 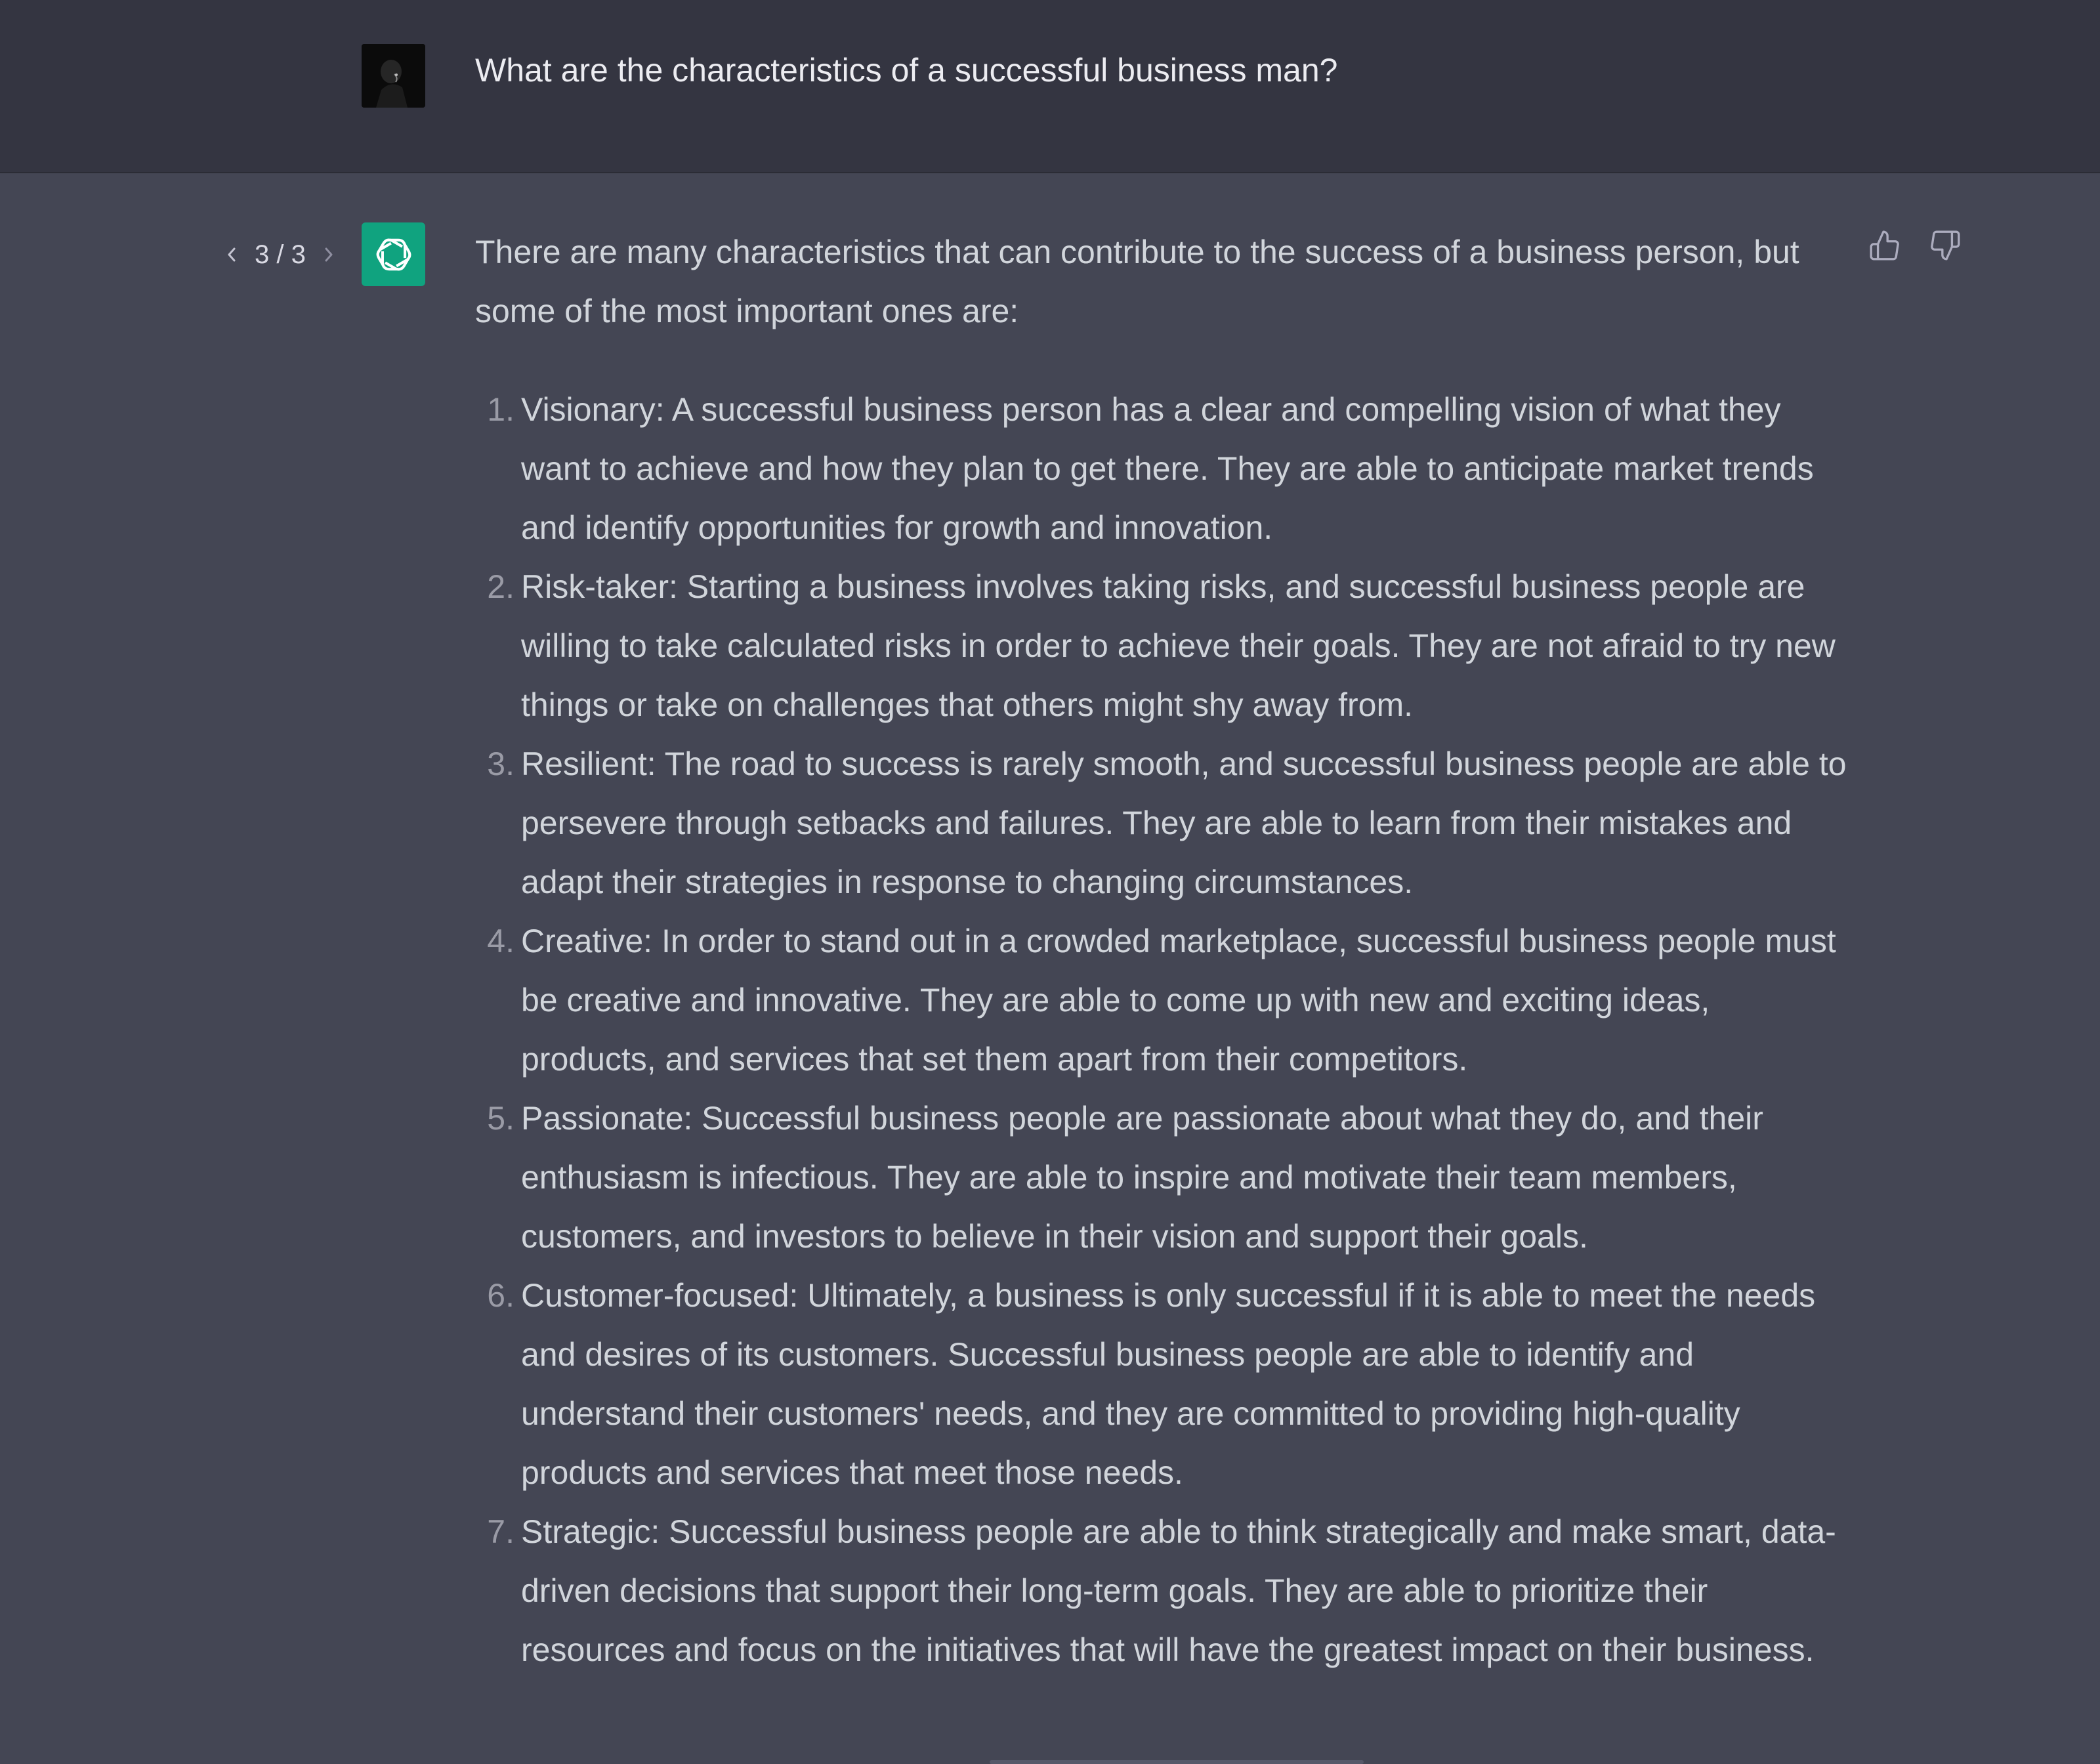 What do you see at coordinates (500, 586) in the screenshot?
I see `list-item-number: 2.` at bounding box center [500, 586].